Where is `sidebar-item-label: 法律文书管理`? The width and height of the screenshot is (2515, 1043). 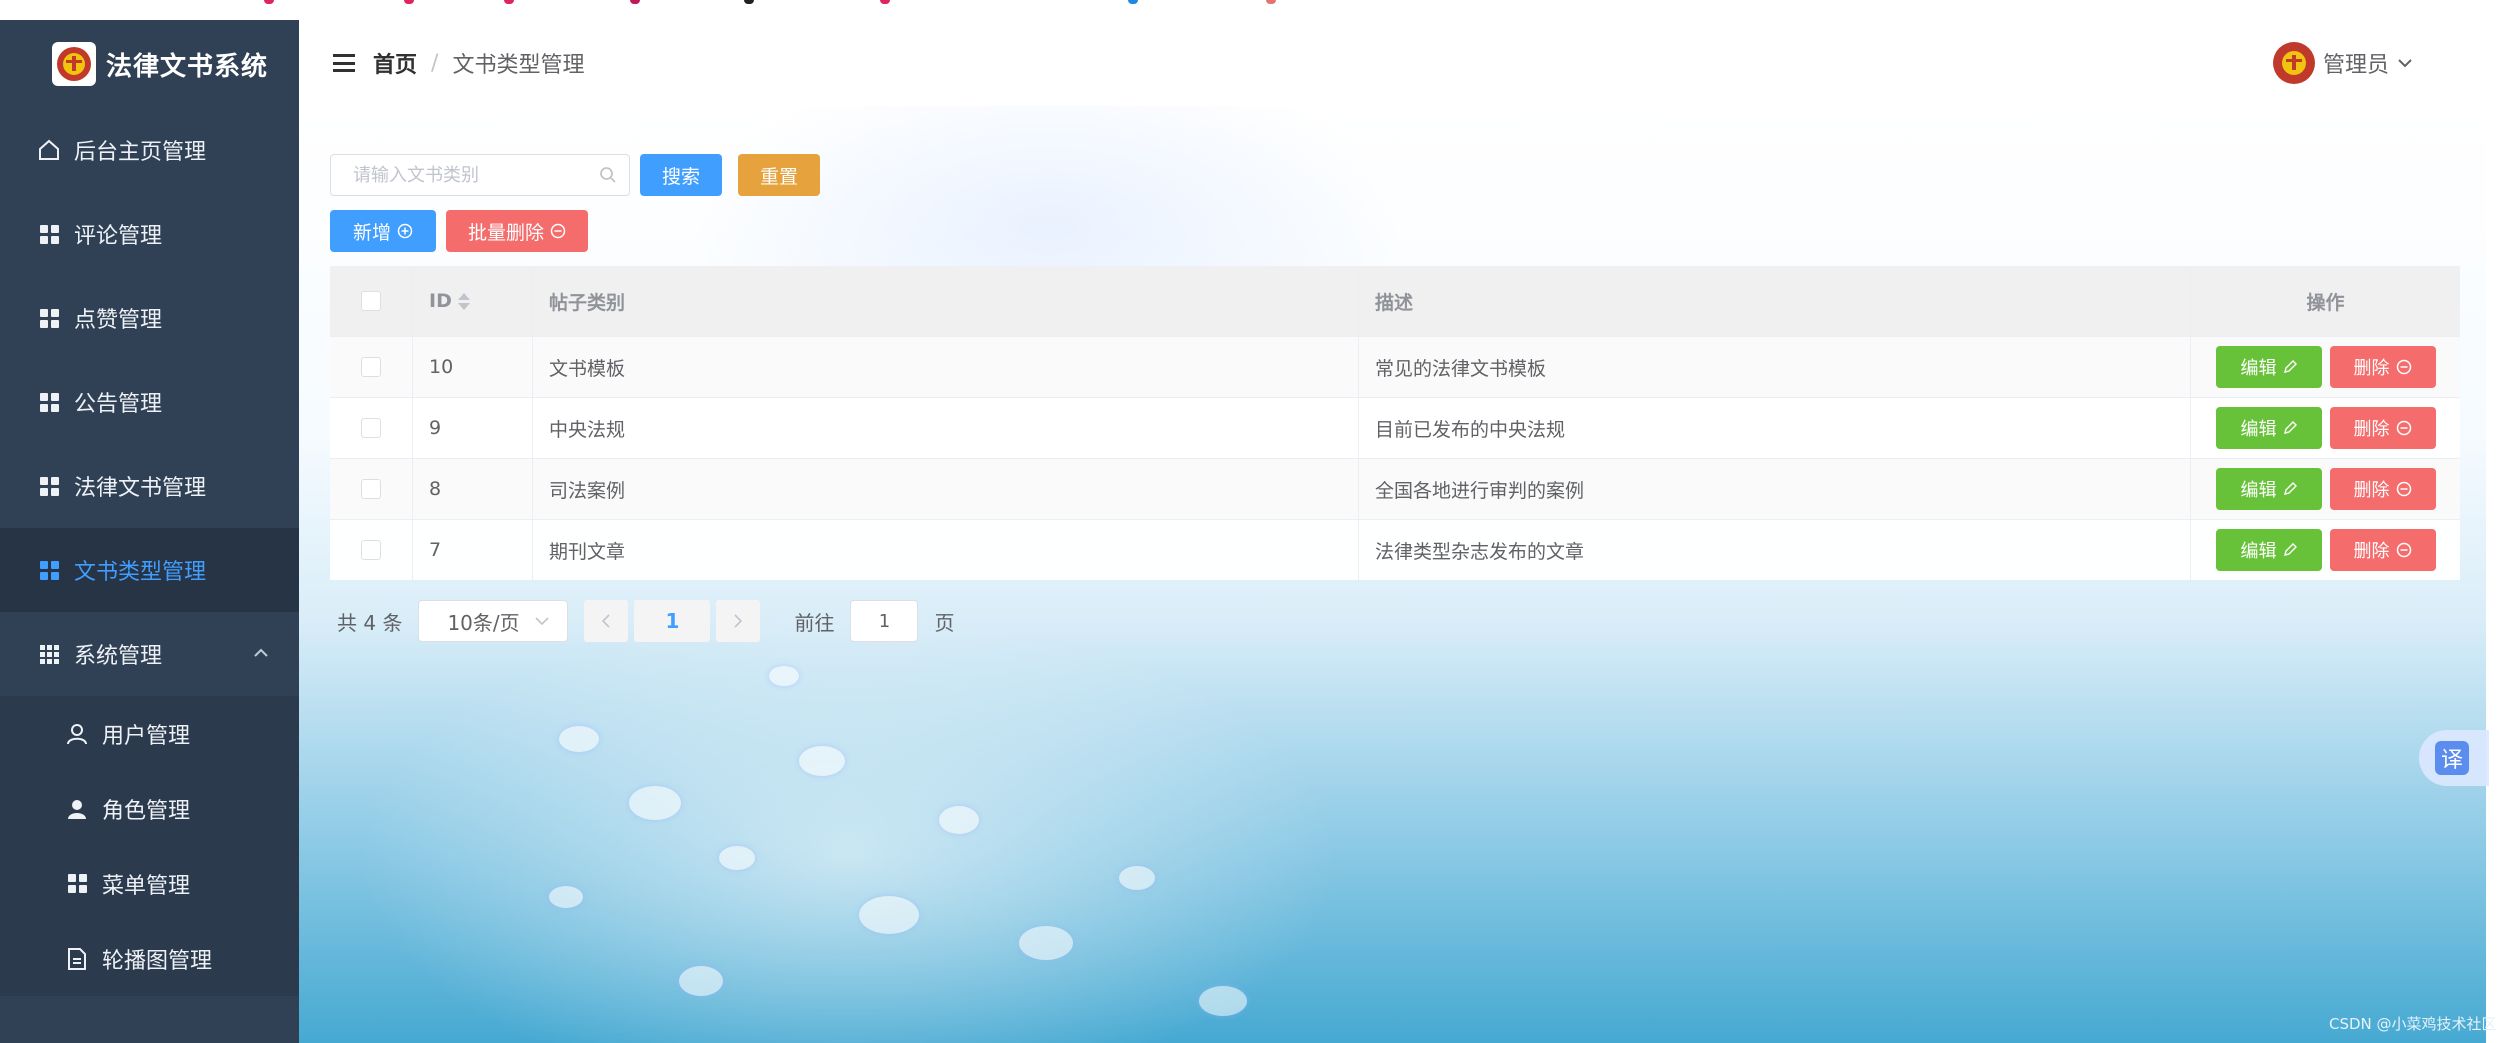 sidebar-item-label: 法律文书管理 is located at coordinates (140, 488).